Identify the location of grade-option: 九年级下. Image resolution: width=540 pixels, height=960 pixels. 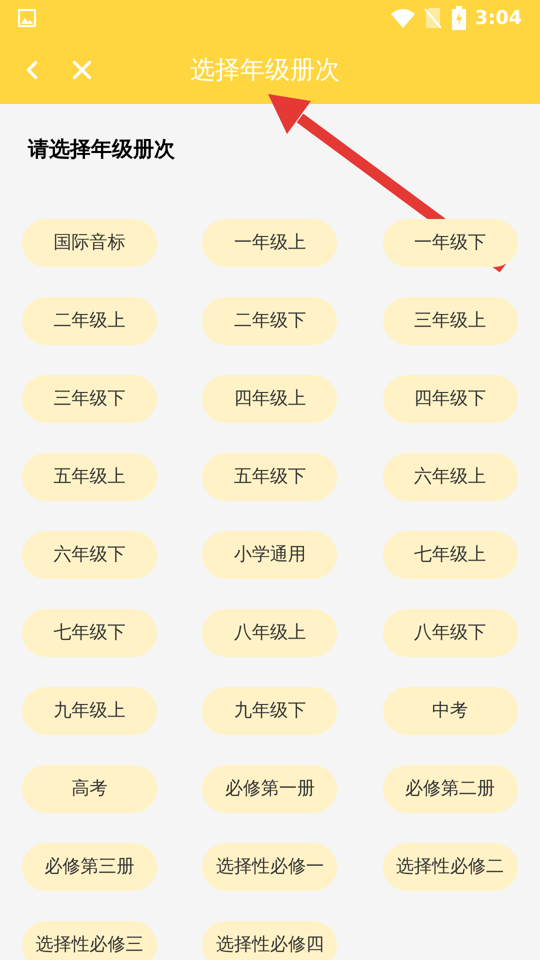
(270, 710).